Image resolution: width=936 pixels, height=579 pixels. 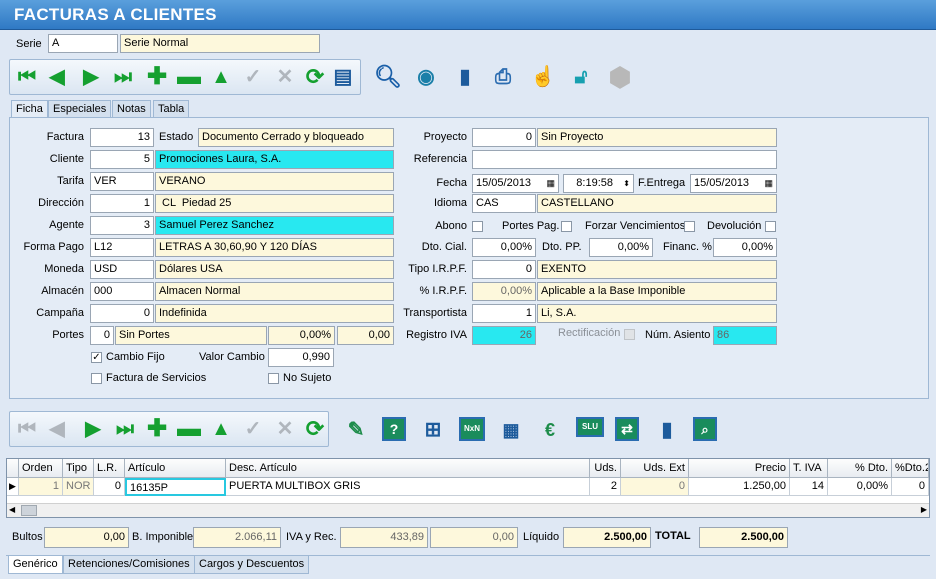 What do you see at coordinates (504, 313) in the screenshot?
I see `transportista-code-input: 1` at bounding box center [504, 313].